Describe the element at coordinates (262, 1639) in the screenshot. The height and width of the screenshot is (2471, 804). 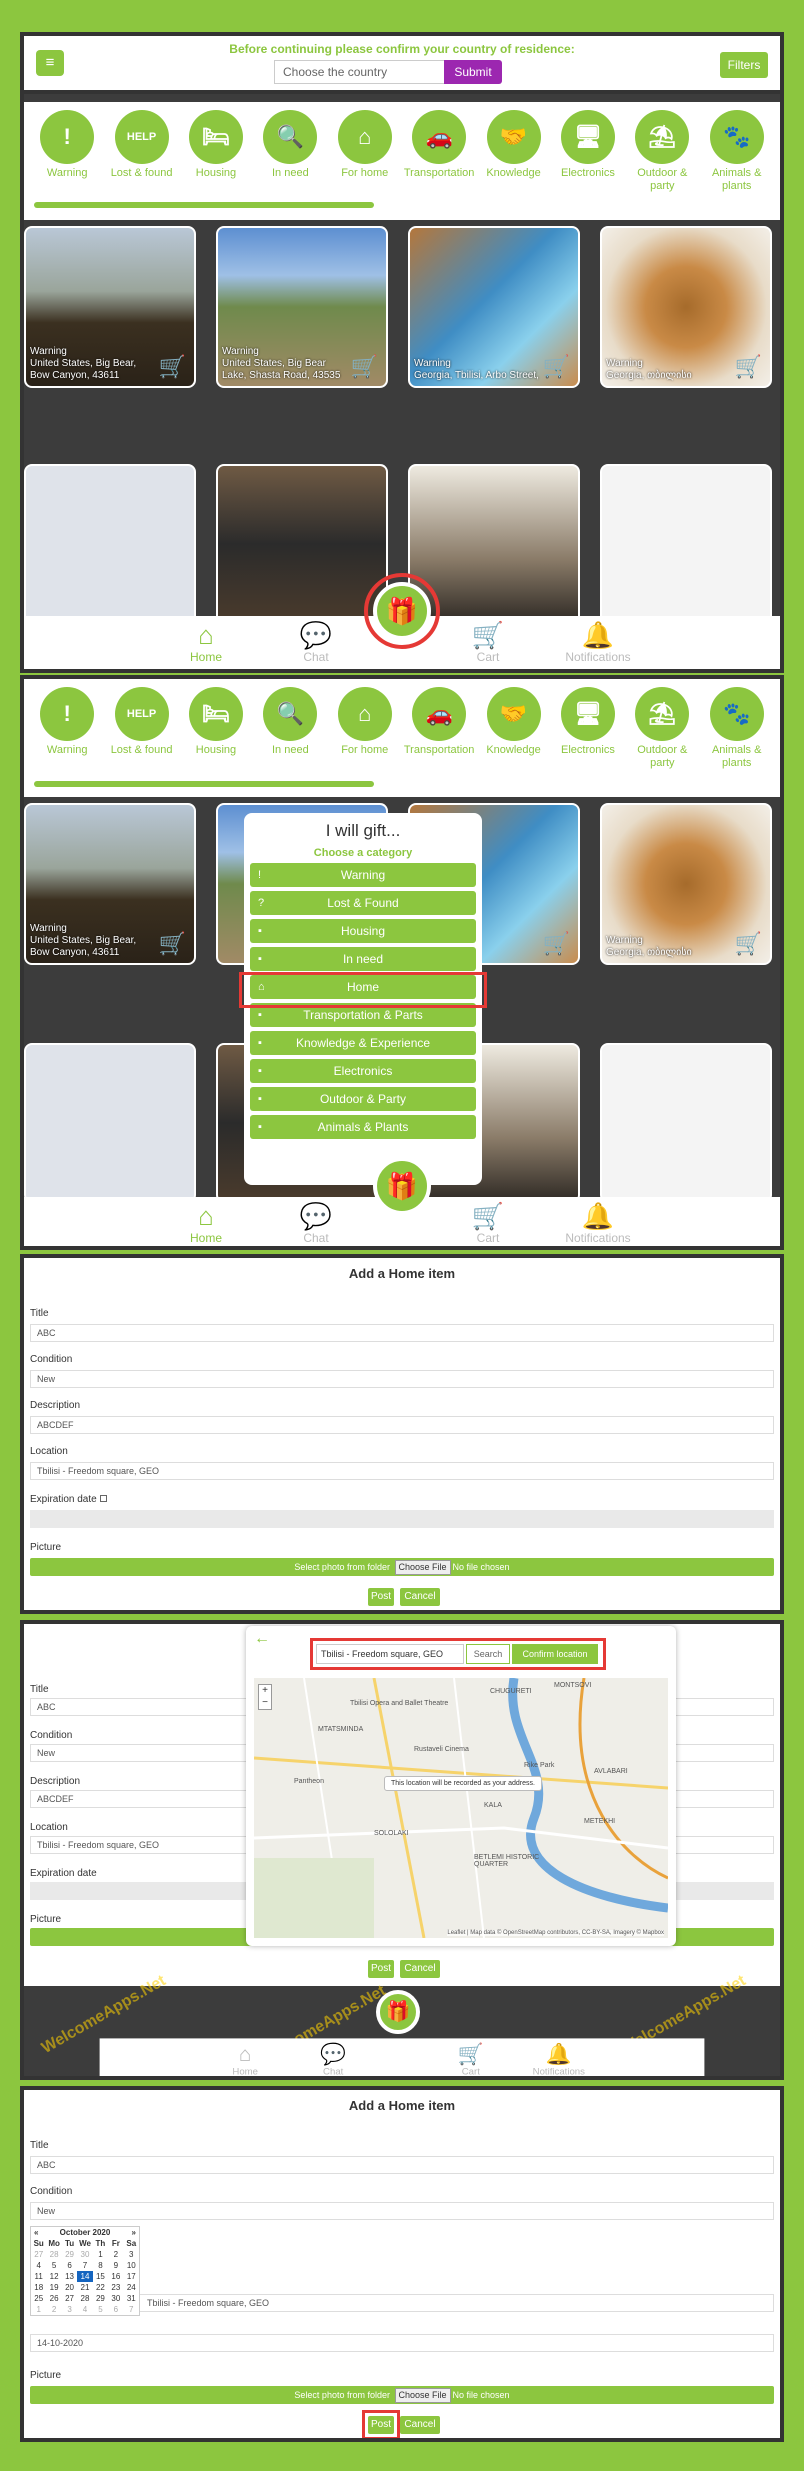
I see `back-arrow-icon: ←` at that location.